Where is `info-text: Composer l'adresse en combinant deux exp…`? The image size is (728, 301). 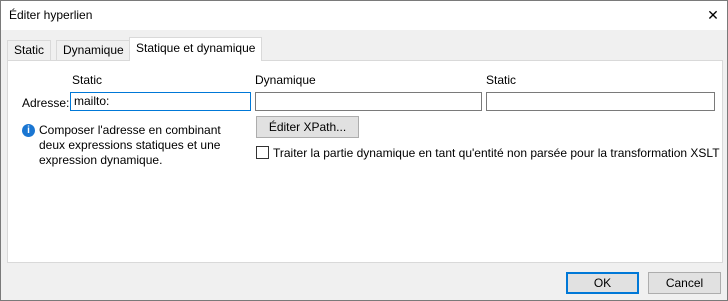
info-text: Composer l'adresse en combinant deux exp… is located at coordinates (130, 145).